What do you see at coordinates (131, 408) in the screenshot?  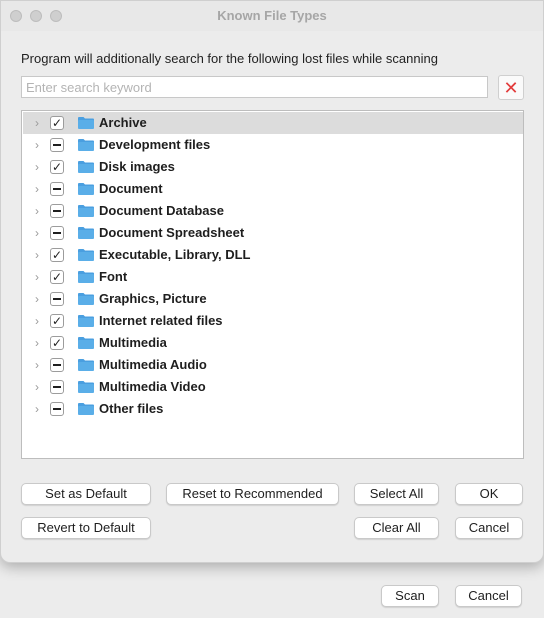 I see `tree-row-label: Other files` at bounding box center [131, 408].